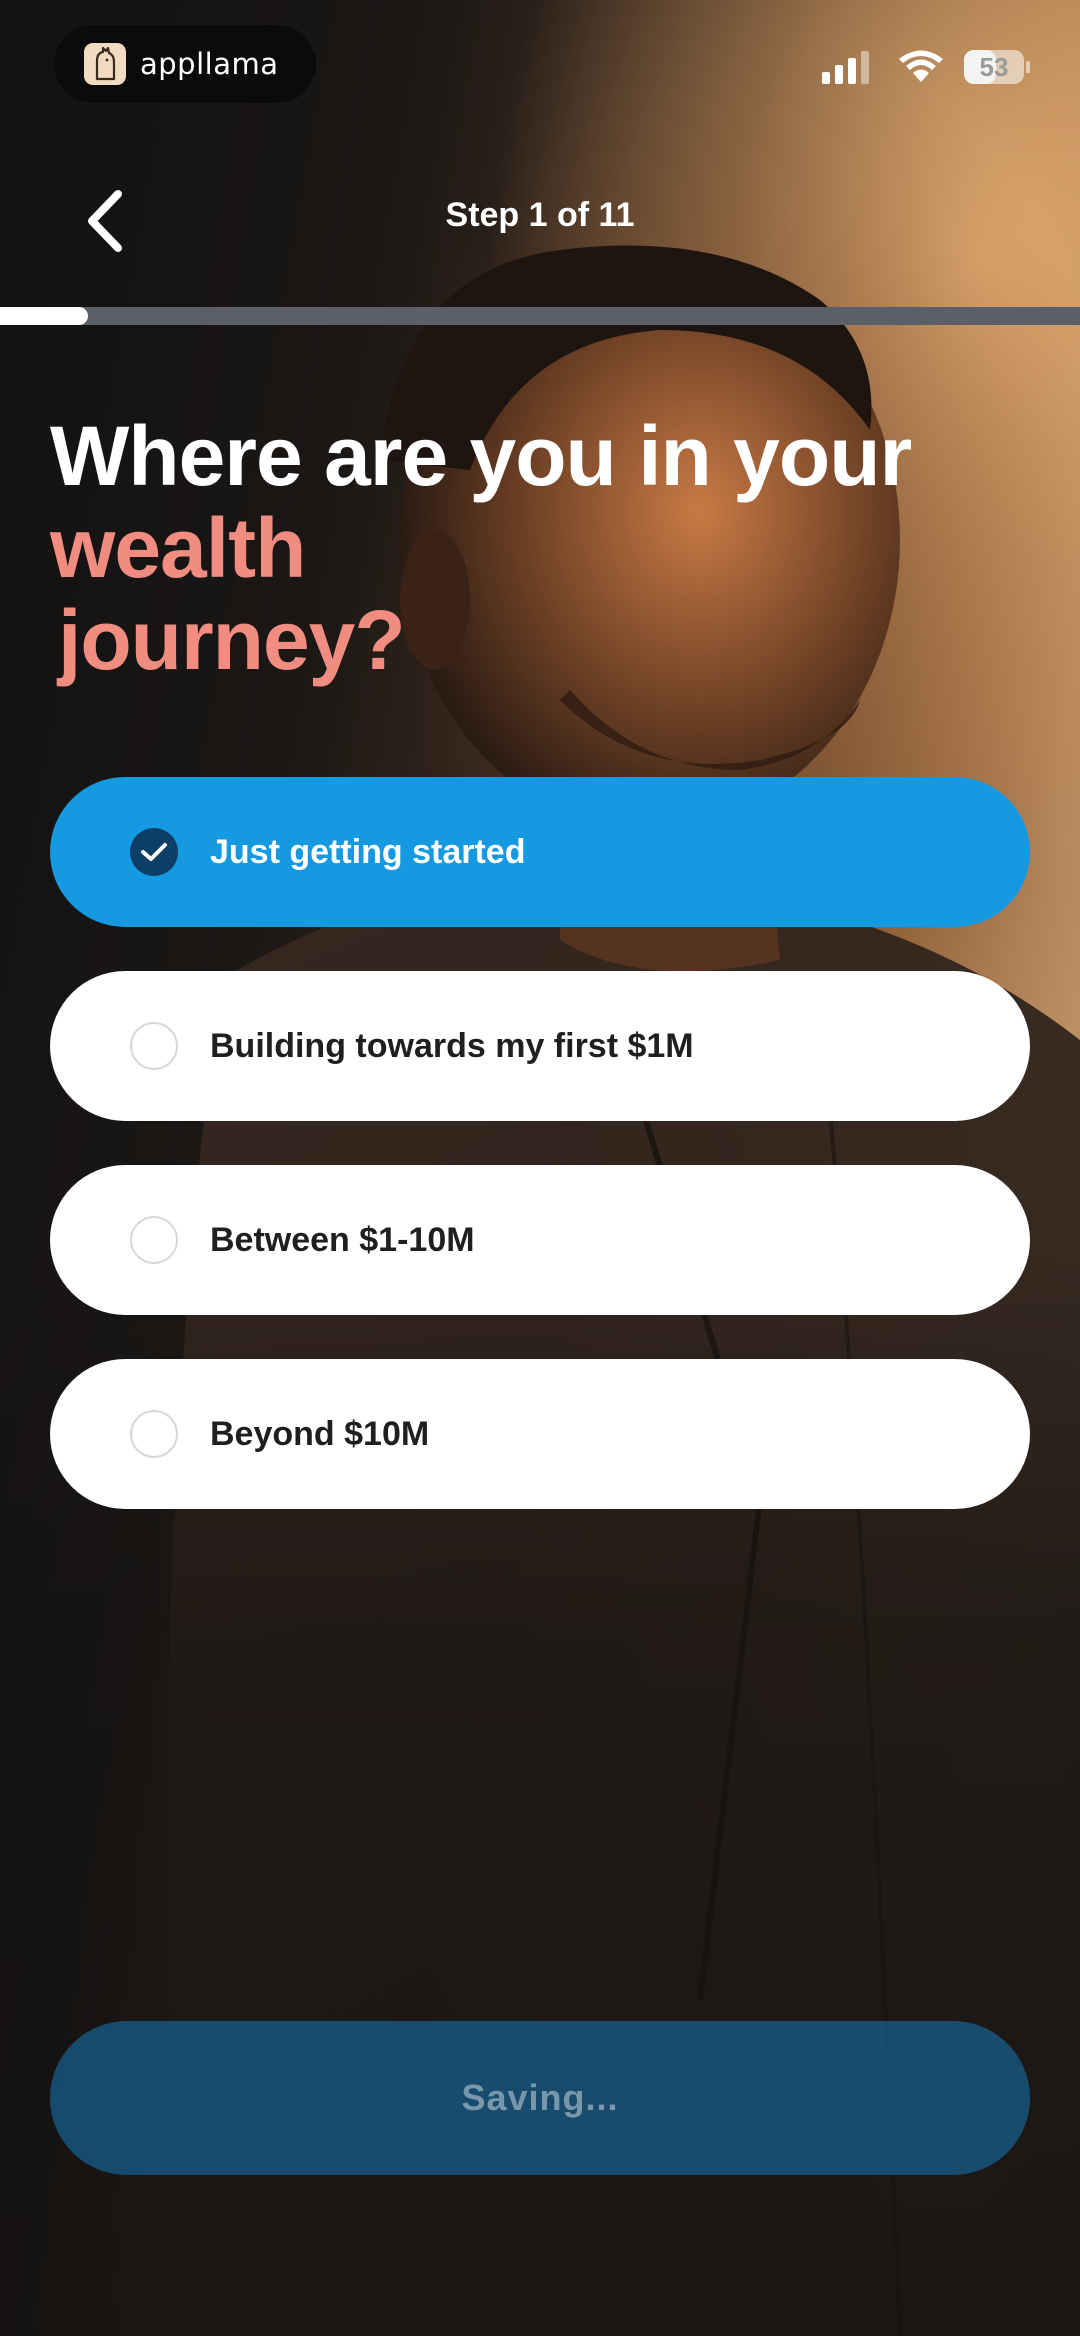 This screenshot has width=1080, height=2336. Describe the element at coordinates (481, 456) in the screenshot. I see `title-line-1: Where are you in your` at that location.